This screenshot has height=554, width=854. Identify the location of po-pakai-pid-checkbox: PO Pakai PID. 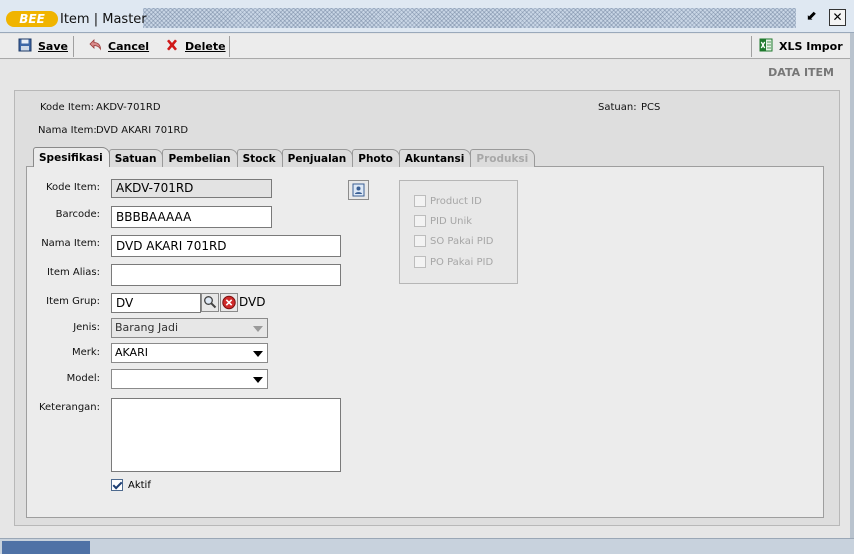
(453, 262).